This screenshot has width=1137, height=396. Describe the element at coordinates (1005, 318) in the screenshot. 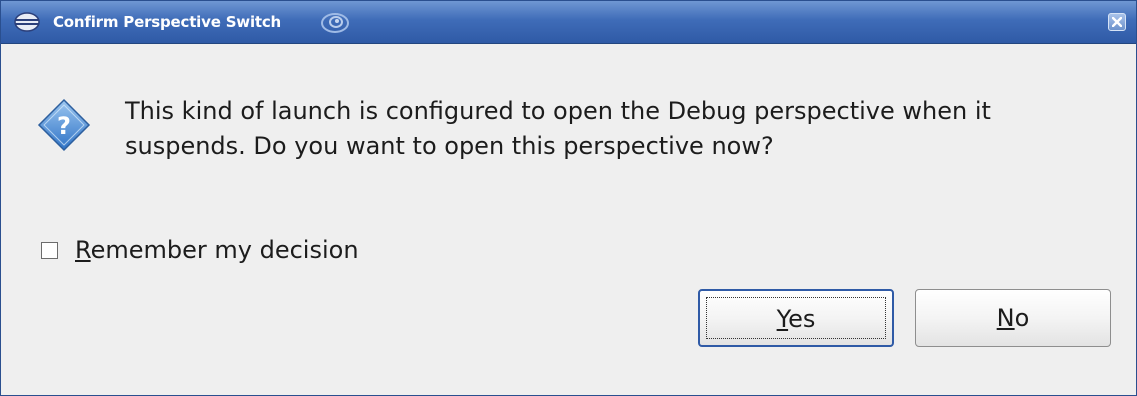

I see `no-mnemonic: N` at that location.